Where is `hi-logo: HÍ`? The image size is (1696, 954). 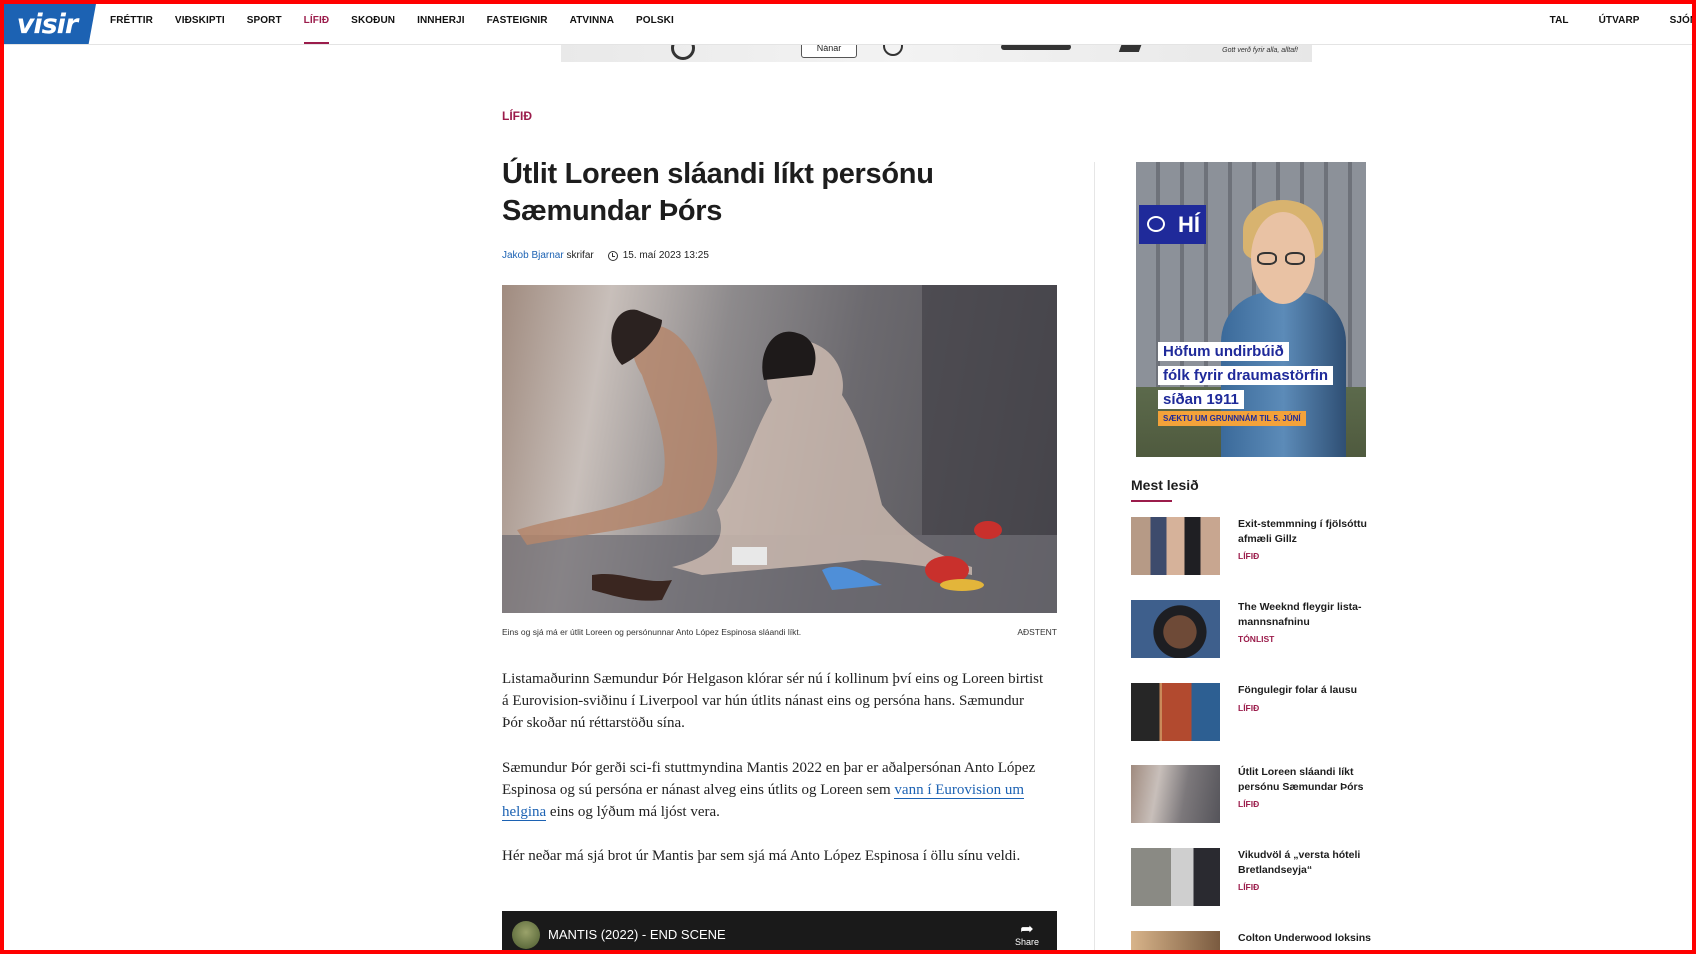 hi-logo: HÍ is located at coordinates (1172, 224).